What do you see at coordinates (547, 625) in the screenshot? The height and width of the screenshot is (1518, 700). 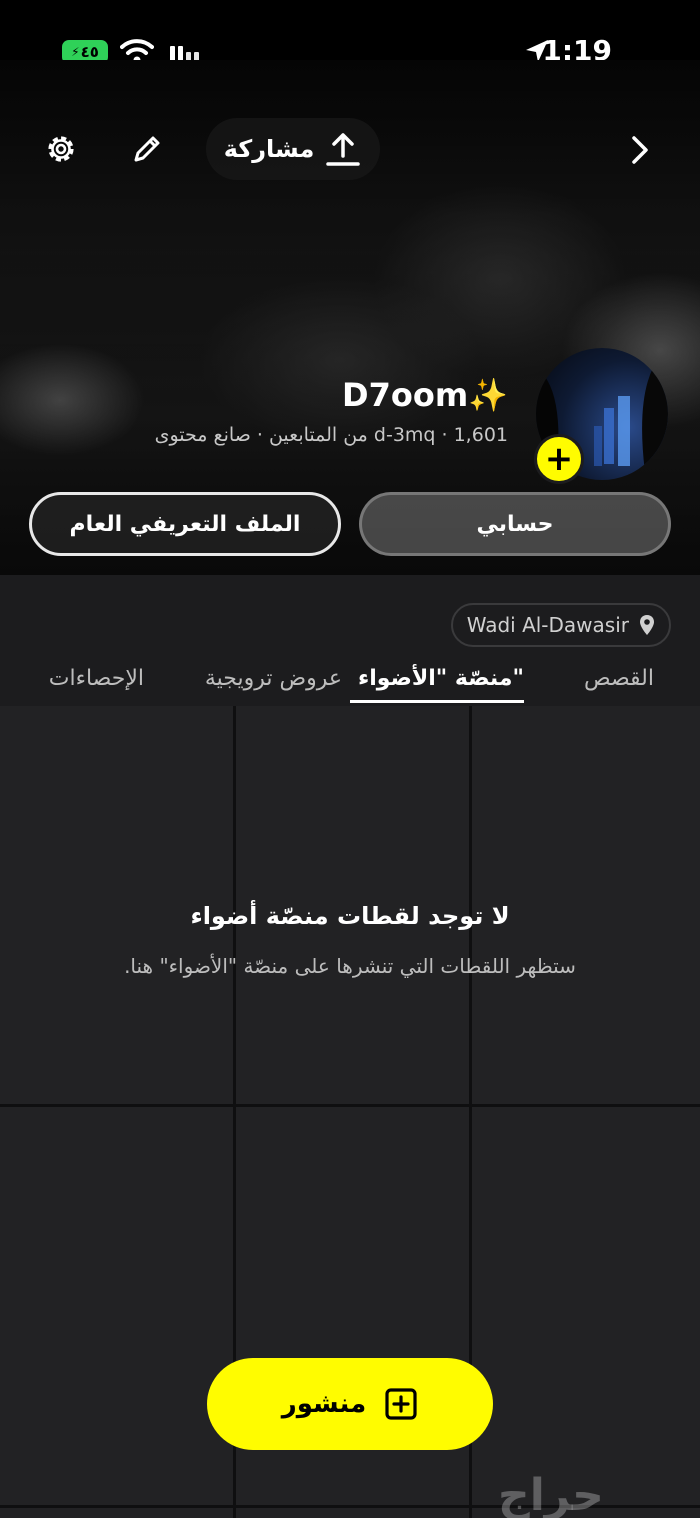 I see `location-label: Wadi Al-Dawasir` at bounding box center [547, 625].